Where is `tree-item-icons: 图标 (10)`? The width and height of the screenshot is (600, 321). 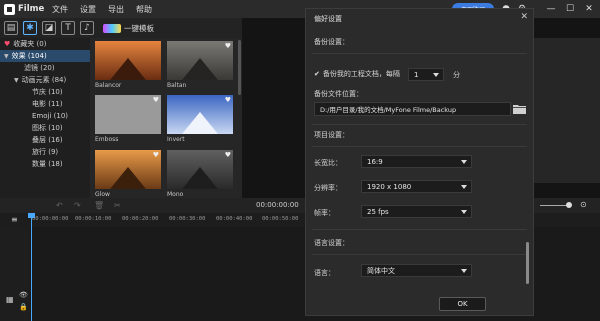
tree-item-icons: 图标 (10) is located at coordinates (45, 128).